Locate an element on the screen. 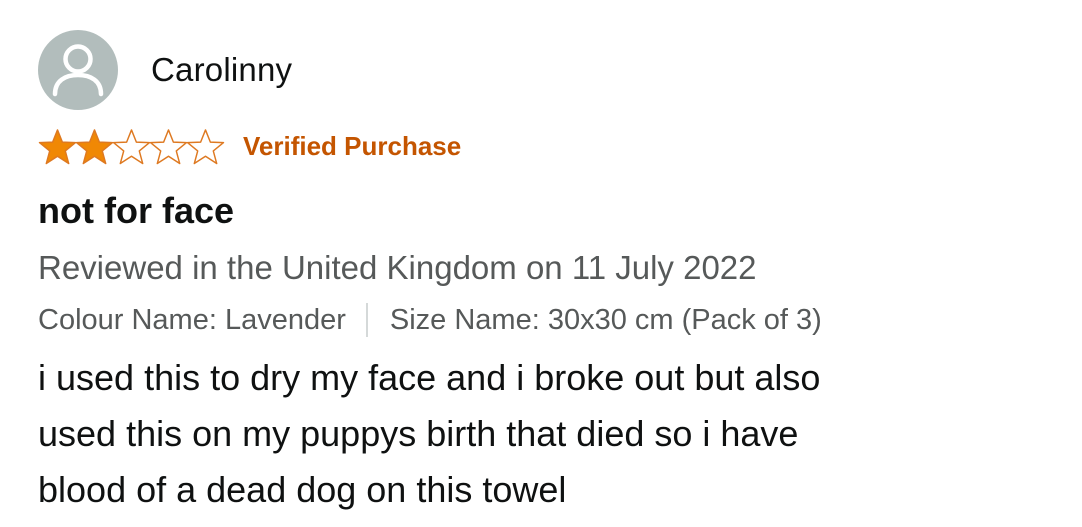 Image resolution: width=1082 pixels, height=527 pixels. colour-name: Colour Name: Lavender is located at coordinates (192, 320).